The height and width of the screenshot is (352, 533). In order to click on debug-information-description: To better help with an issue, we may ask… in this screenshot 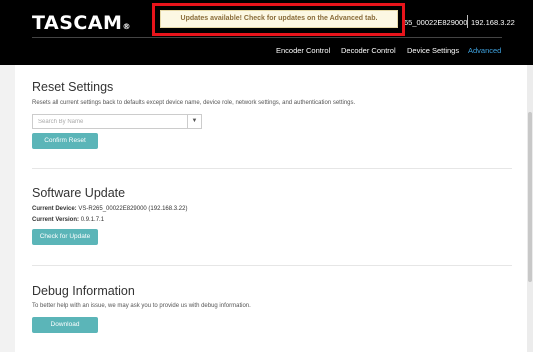, I will do `click(141, 306)`.